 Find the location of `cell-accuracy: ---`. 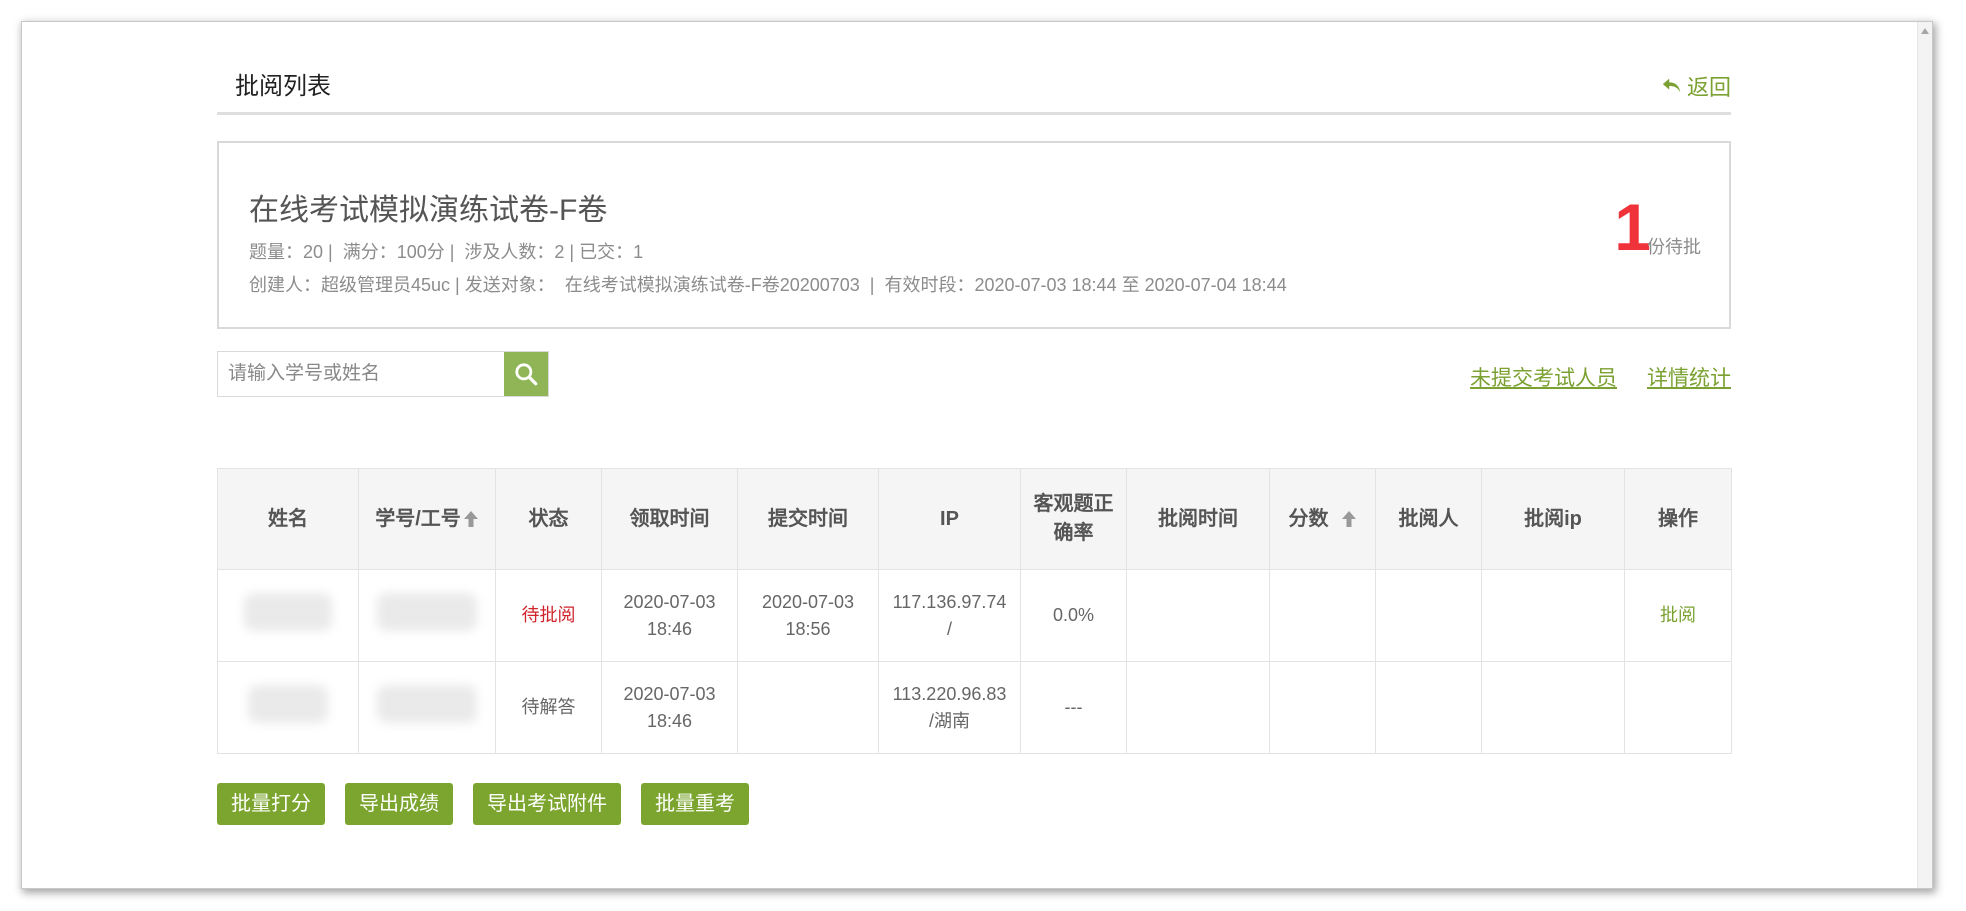

cell-accuracy: --- is located at coordinates (1073, 707).